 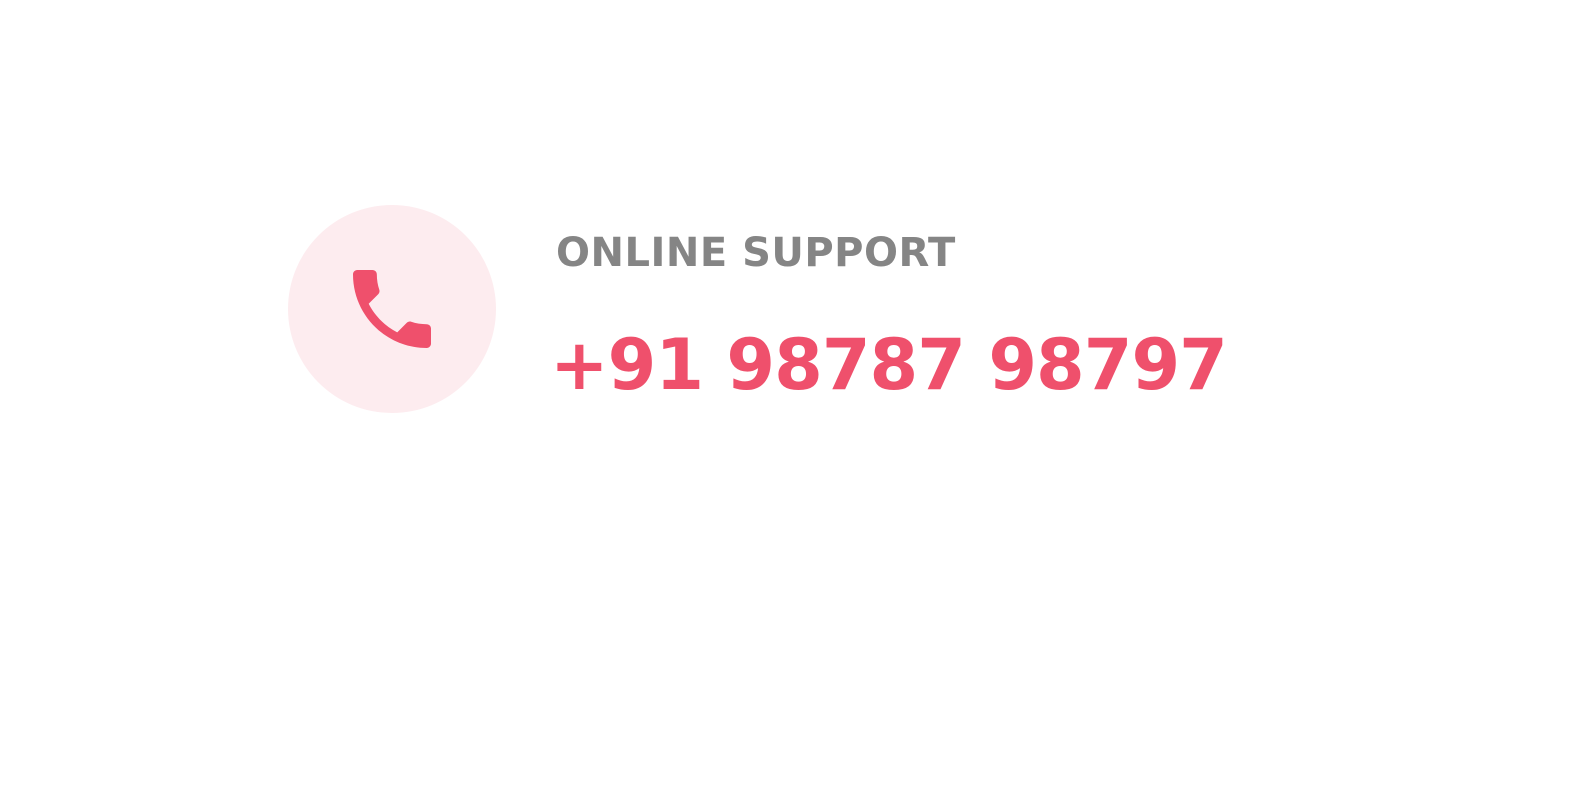 I want to click on online-support-label: ONLINE SUPPORT, so click(x=756, y=253).